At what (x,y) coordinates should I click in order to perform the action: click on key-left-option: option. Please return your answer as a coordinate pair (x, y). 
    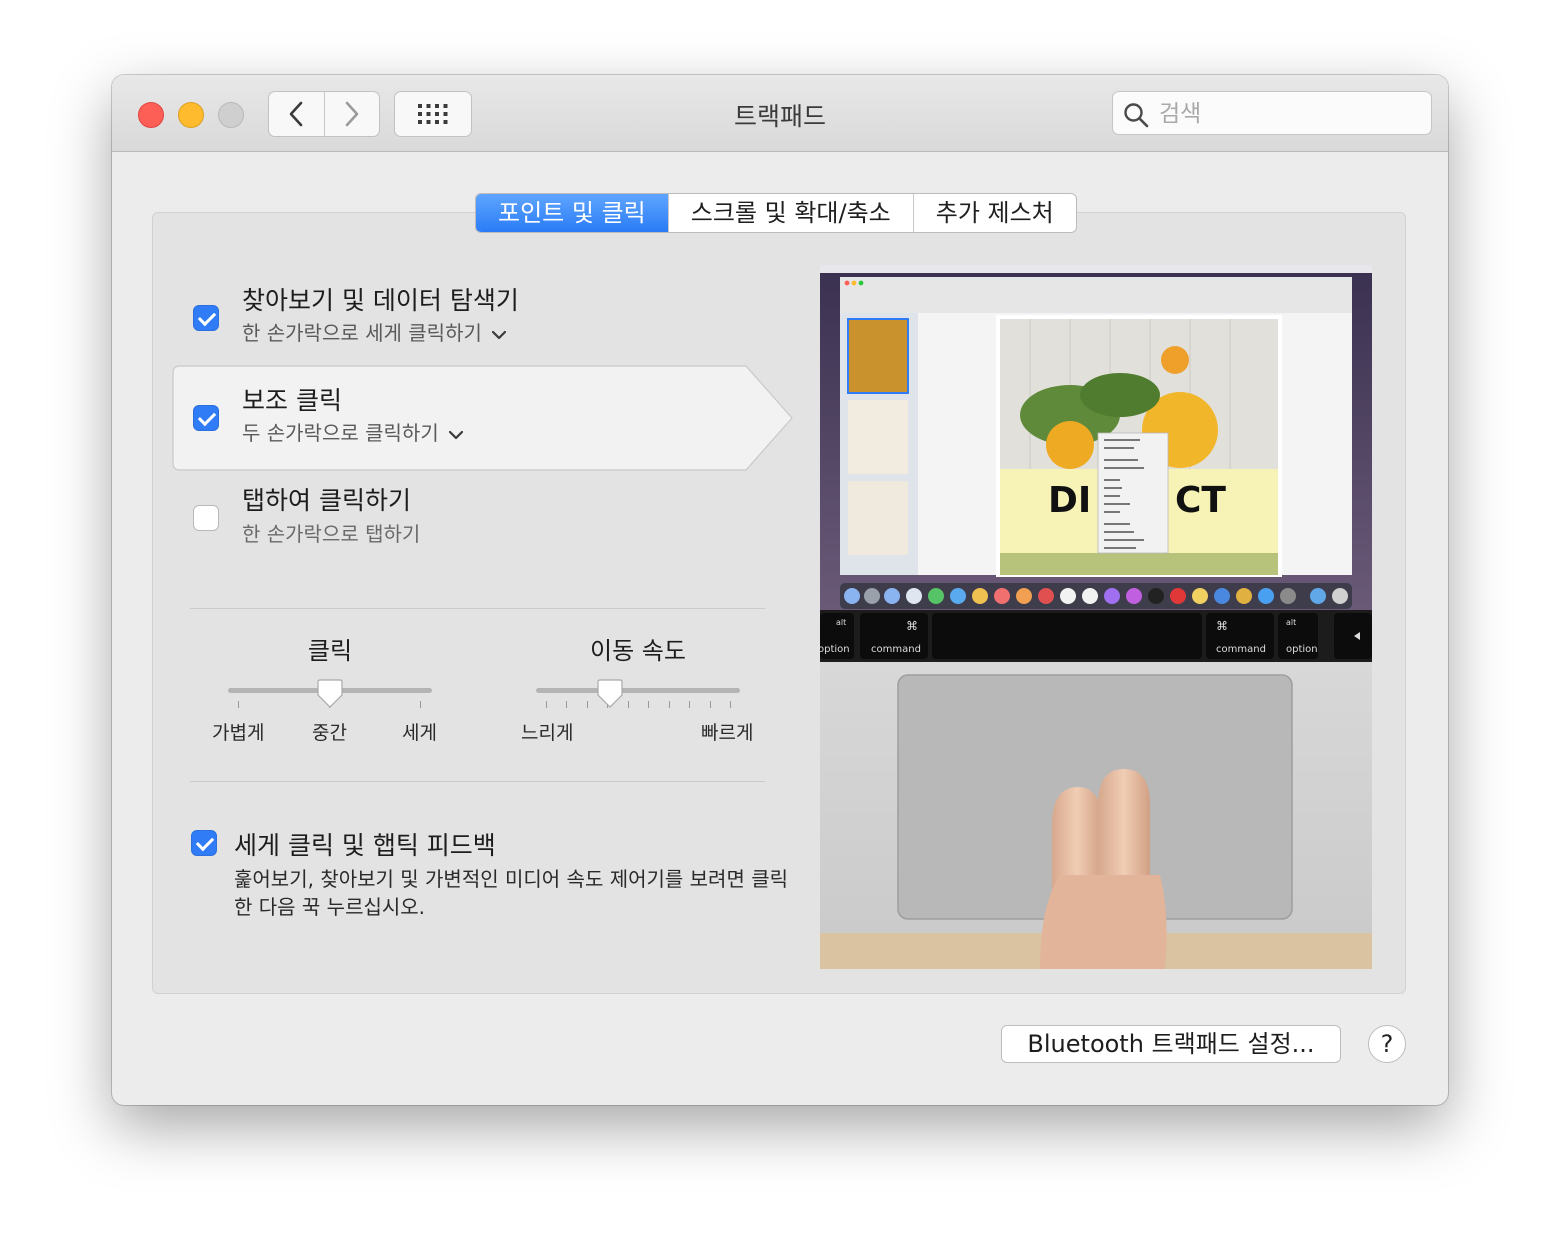
    Looking at the image, I should click on (835, 649).